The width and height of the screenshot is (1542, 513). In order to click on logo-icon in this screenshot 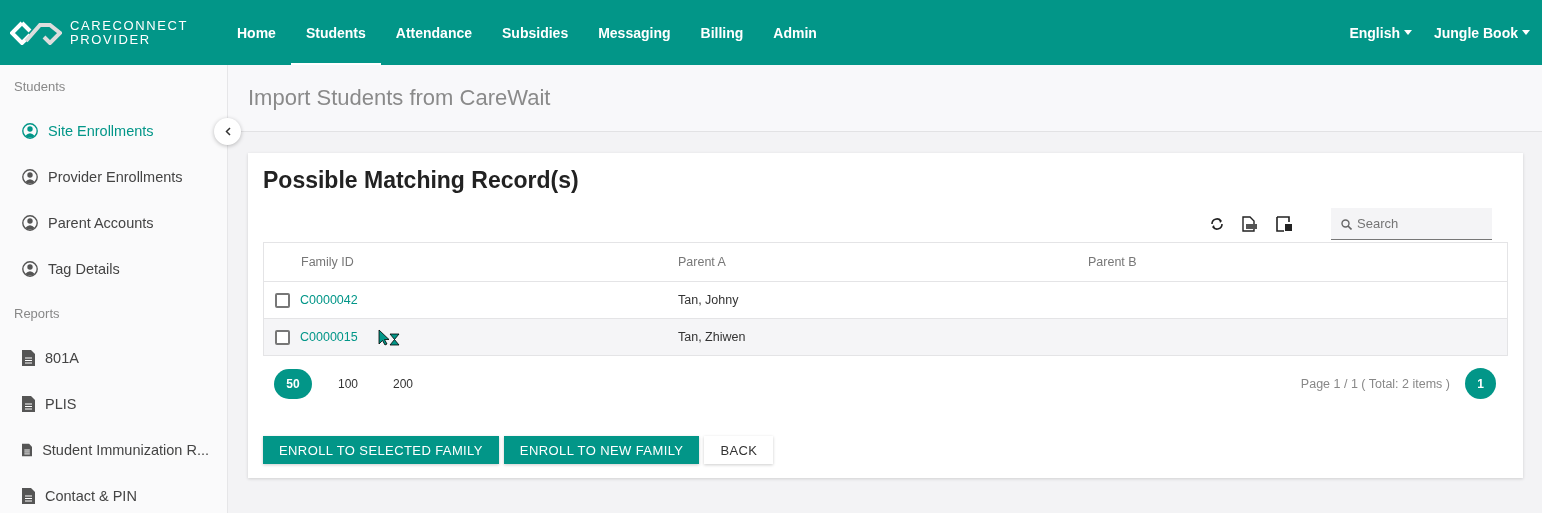, I will do `click(36, 32)`.